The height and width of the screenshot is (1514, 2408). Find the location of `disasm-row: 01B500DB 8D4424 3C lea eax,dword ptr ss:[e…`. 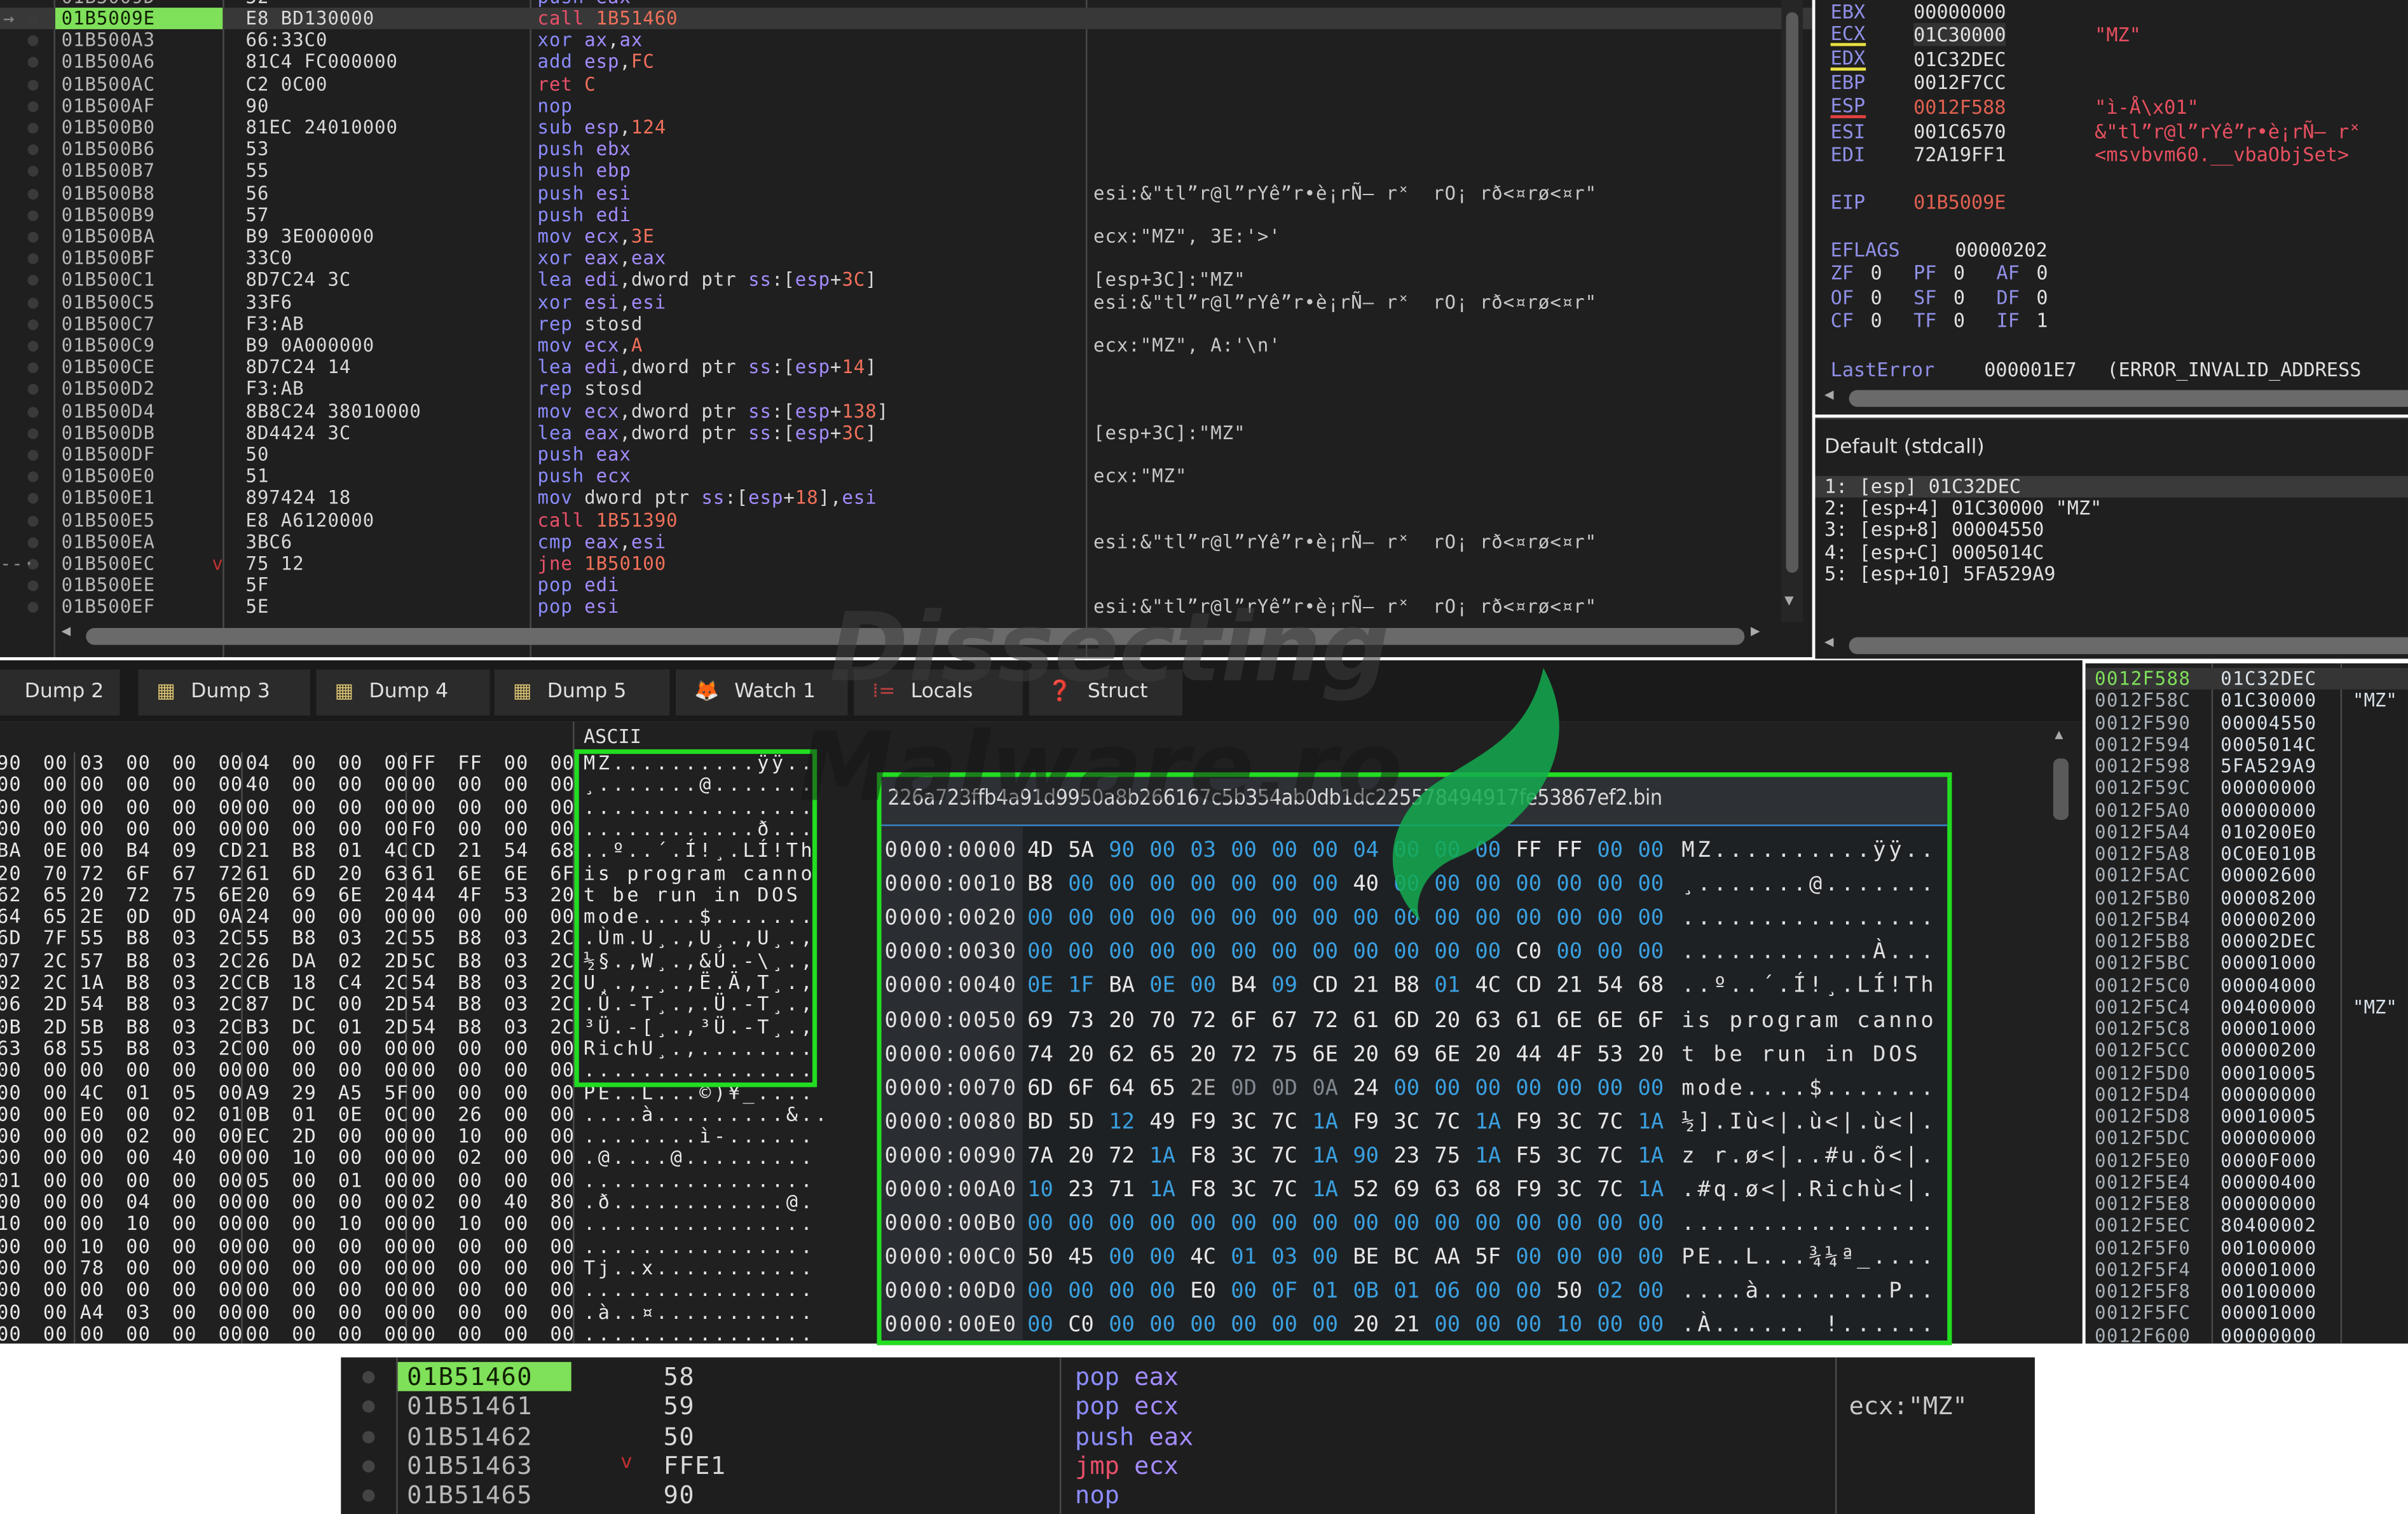

disasm-row: 01B500DB 8D4424 3C lea eax,dword ptr ss:[e… is located at coordinates (906, 433).